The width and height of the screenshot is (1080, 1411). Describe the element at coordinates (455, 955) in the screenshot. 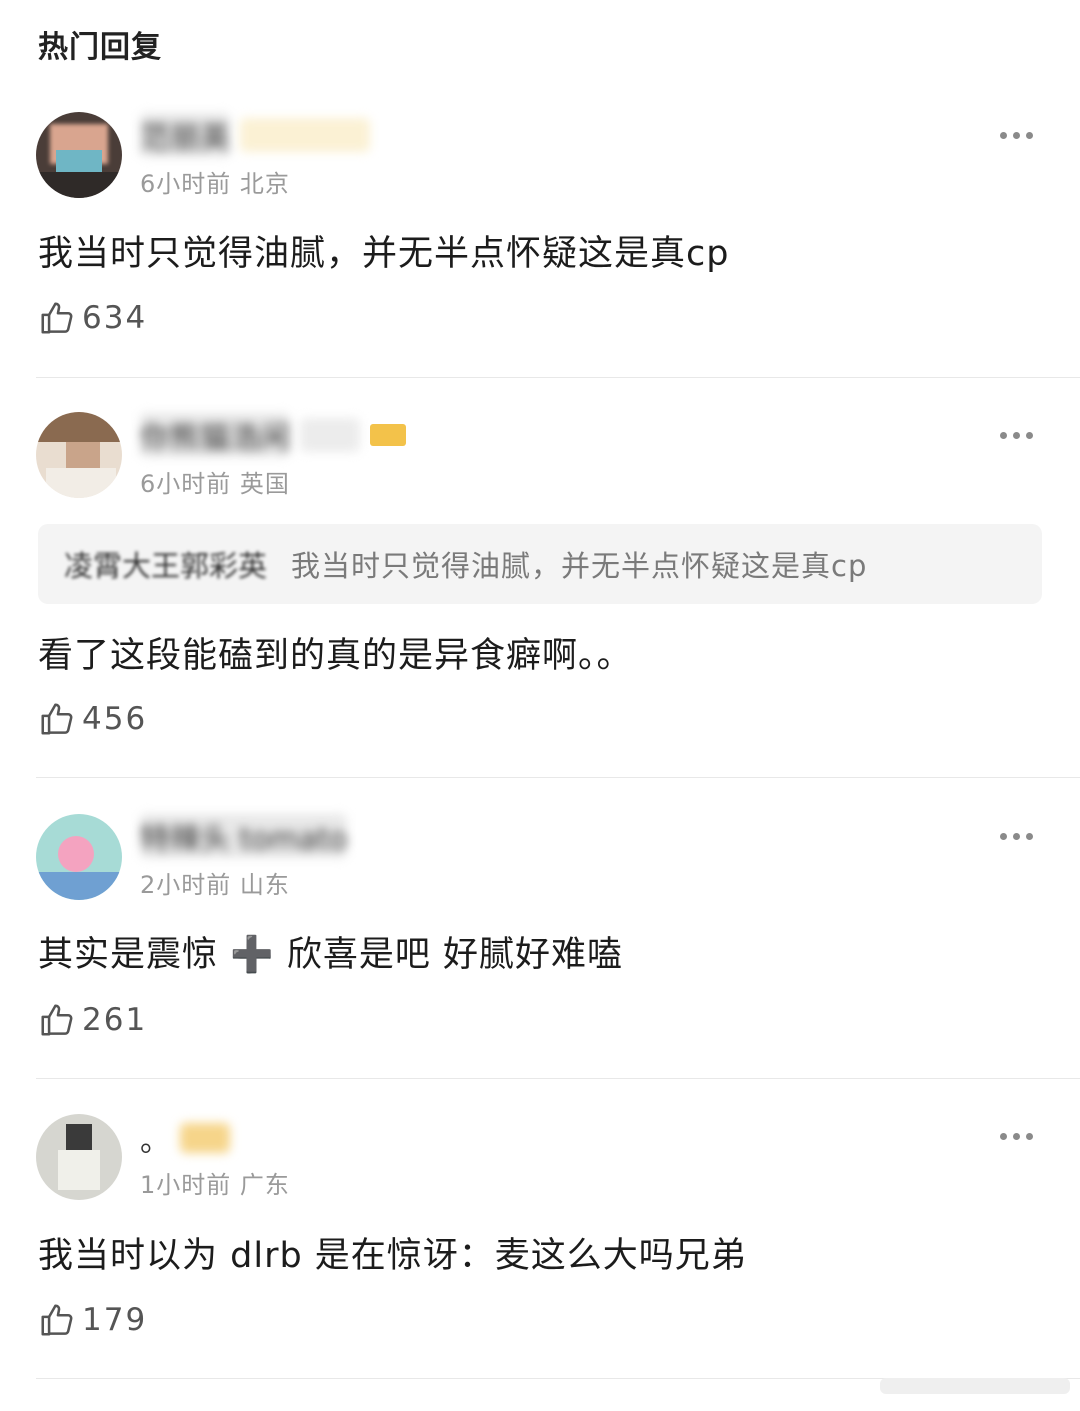

I see `comment-text-part: 欣喜是吧 好腻好难嗑` at that location.